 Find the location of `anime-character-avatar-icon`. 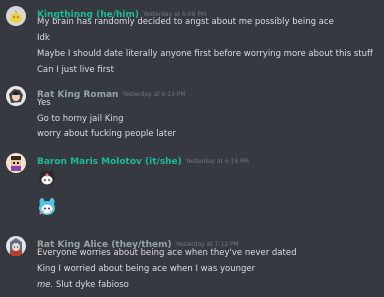

anime-character-avatar-icon is located at coordinates (16, 96).